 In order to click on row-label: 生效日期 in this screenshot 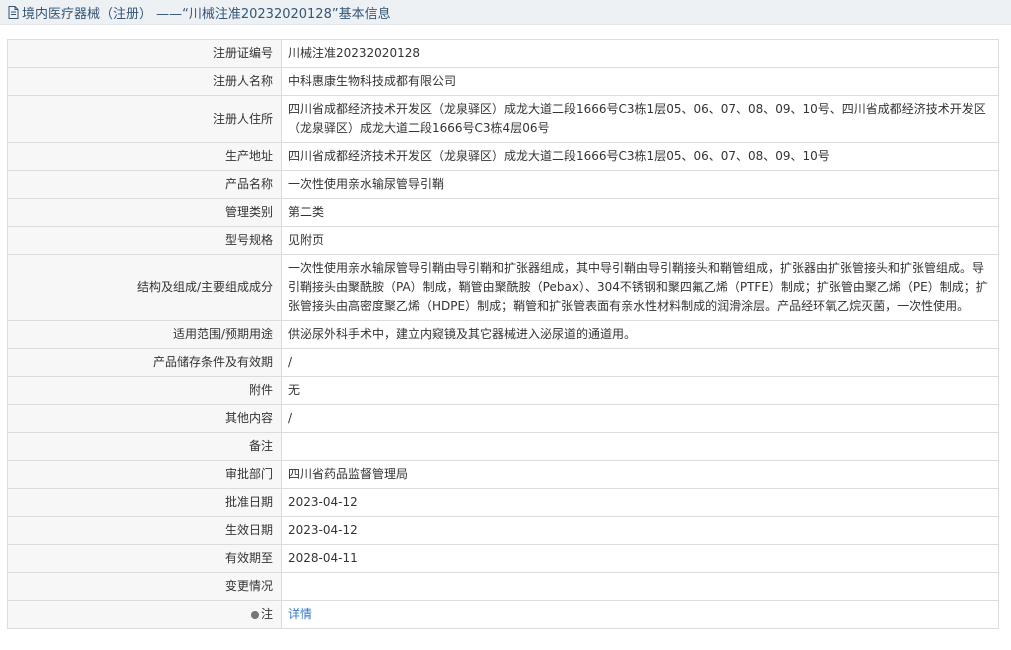, I will do `click(144, 530)`.